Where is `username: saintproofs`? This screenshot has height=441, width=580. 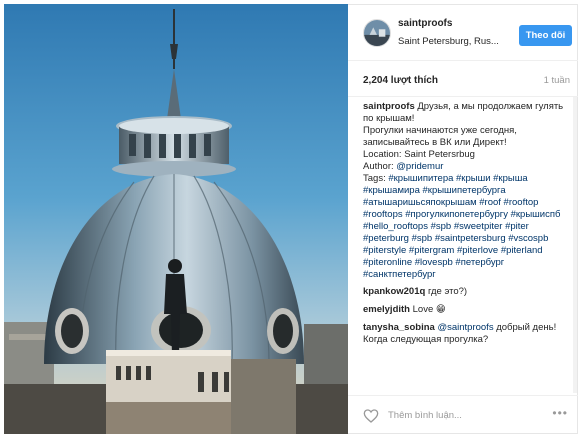 username: saintproofs is located at coordinates (425, 23).